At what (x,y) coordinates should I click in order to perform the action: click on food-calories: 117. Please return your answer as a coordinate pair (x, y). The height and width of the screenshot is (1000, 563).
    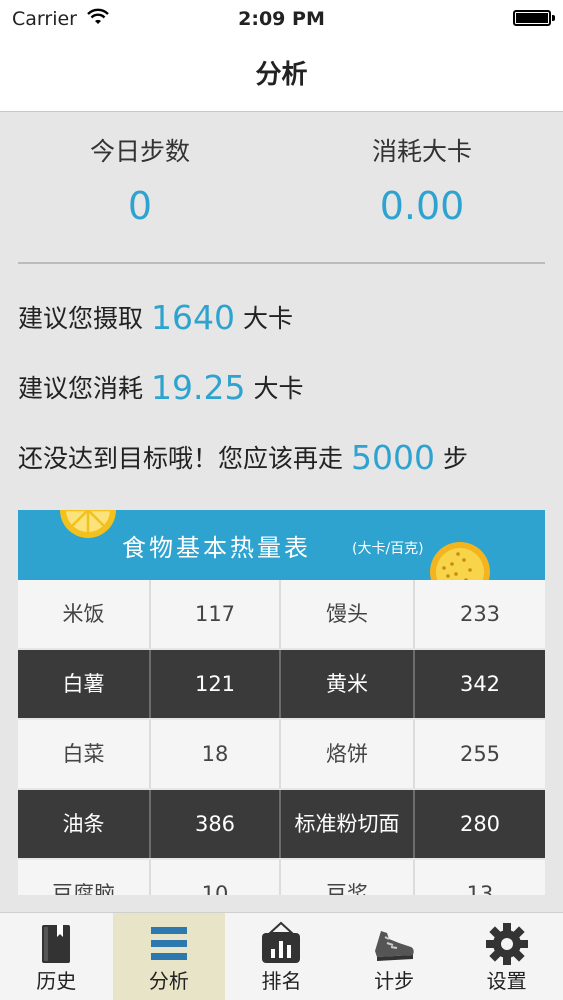
    Looking at the image, I should click on (216, 614).